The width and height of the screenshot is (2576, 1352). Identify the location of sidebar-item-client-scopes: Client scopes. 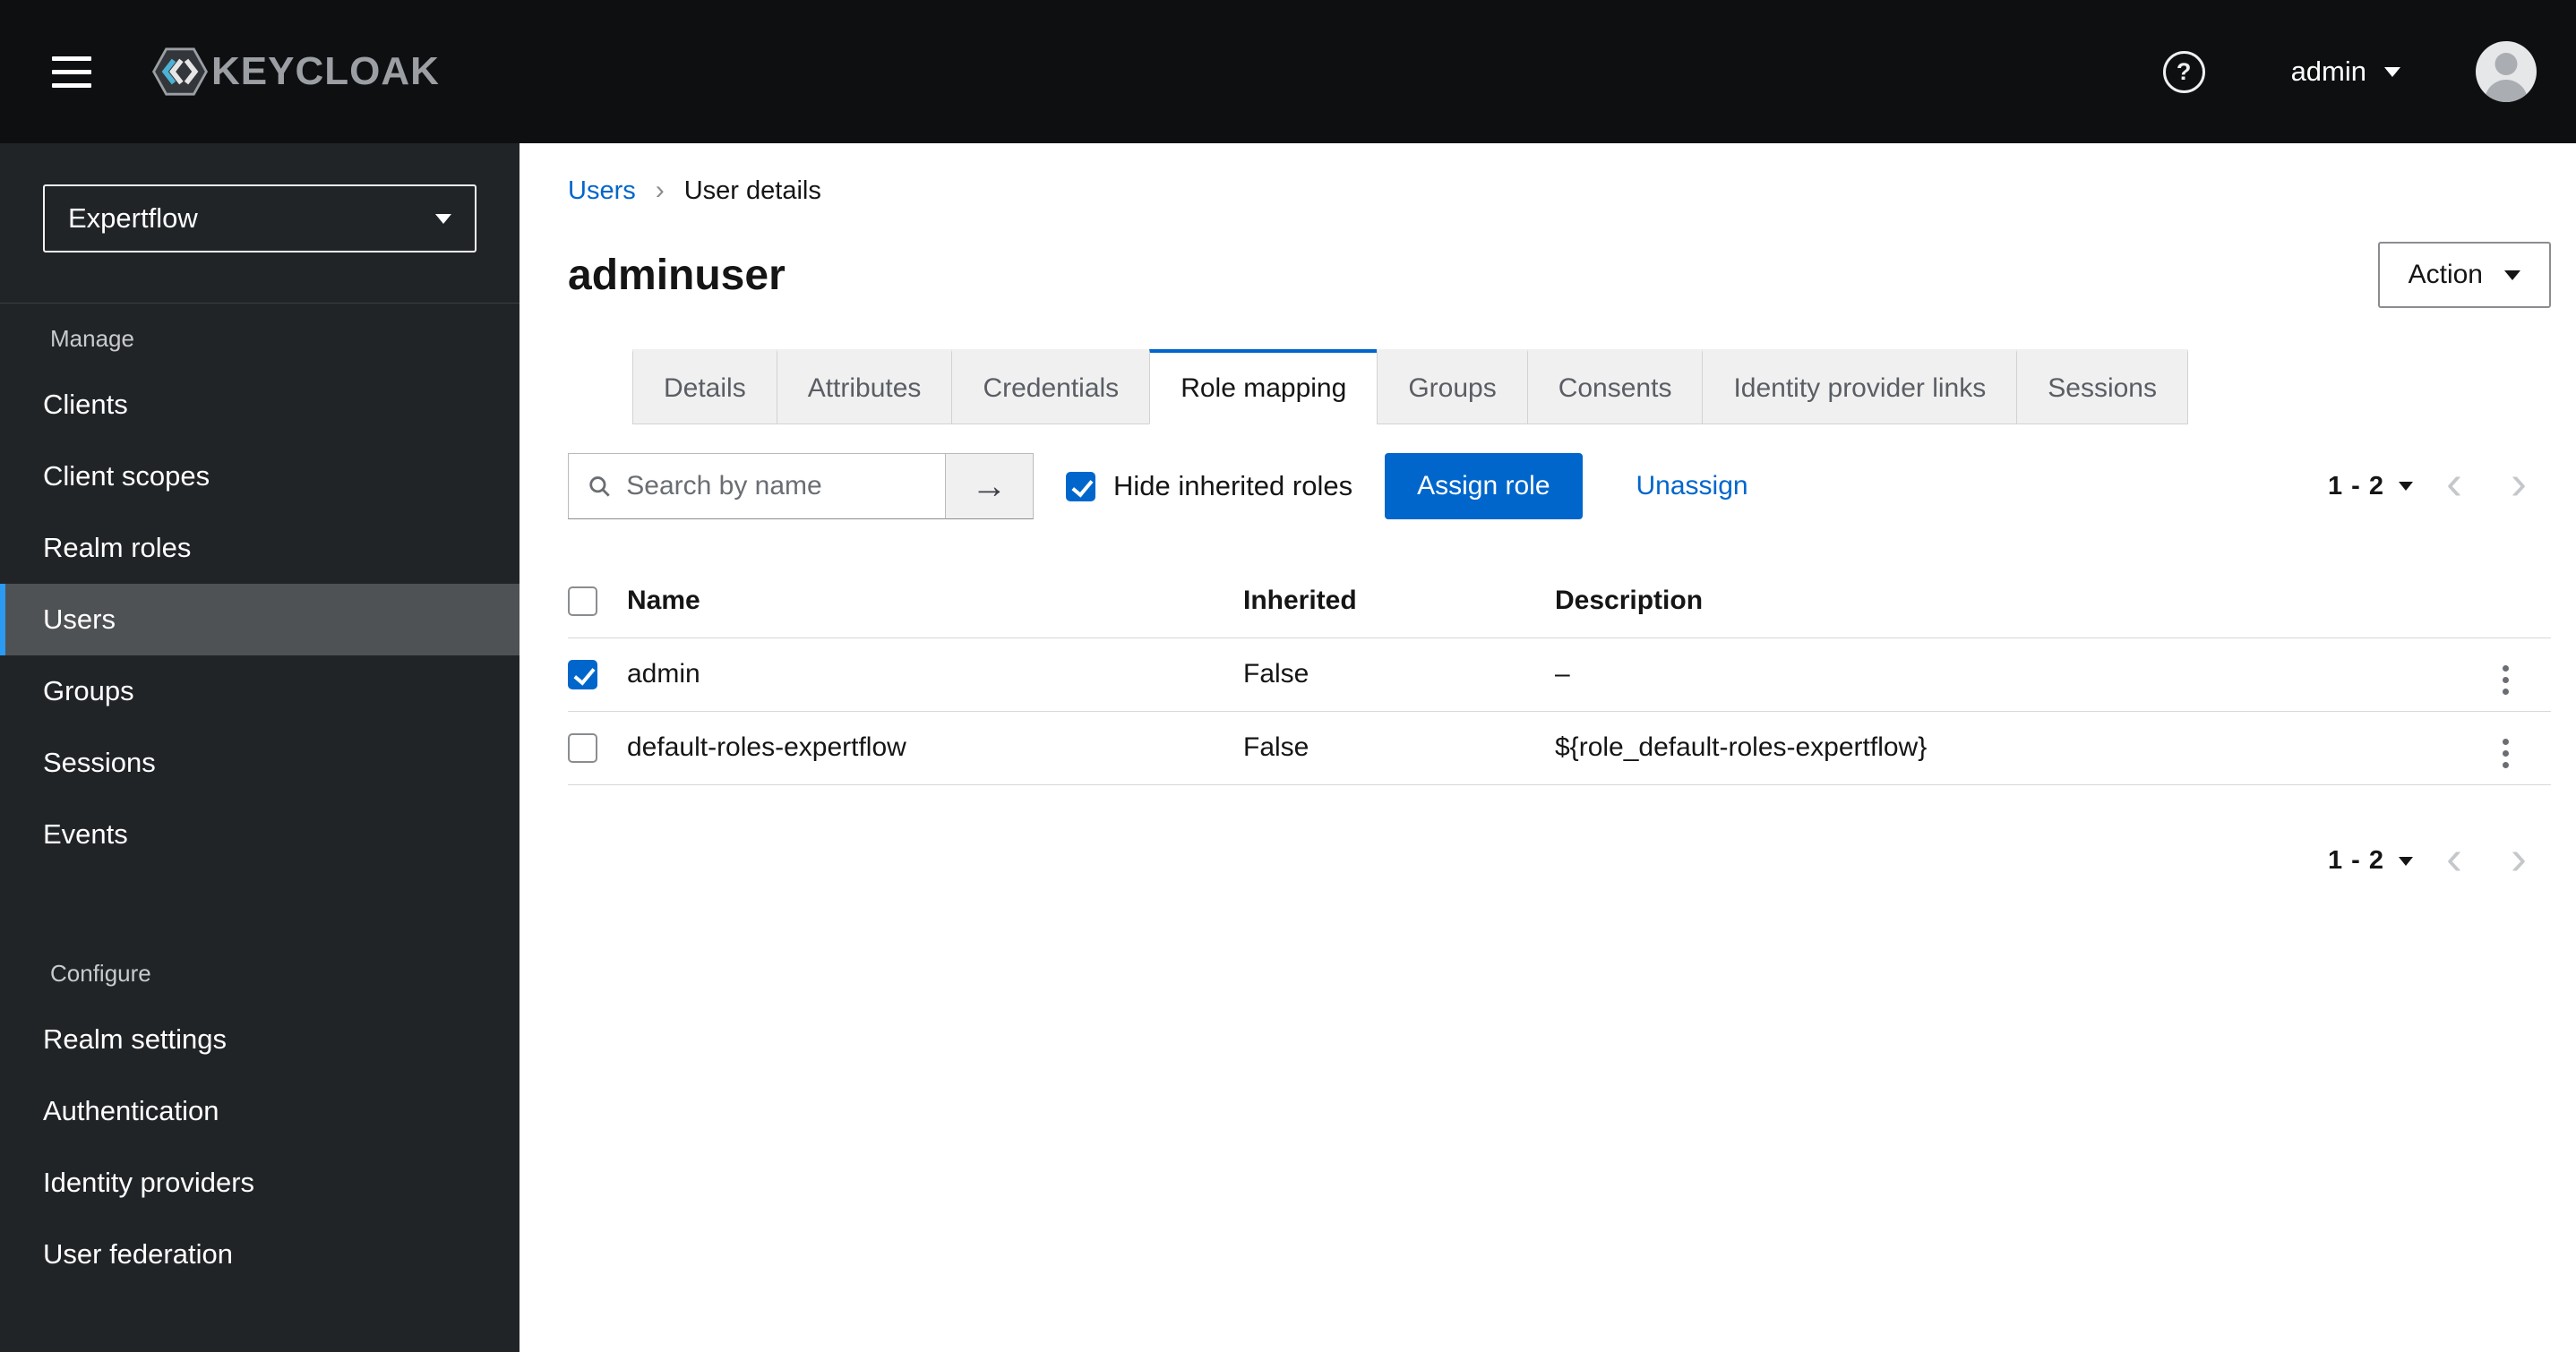
(259, 476).